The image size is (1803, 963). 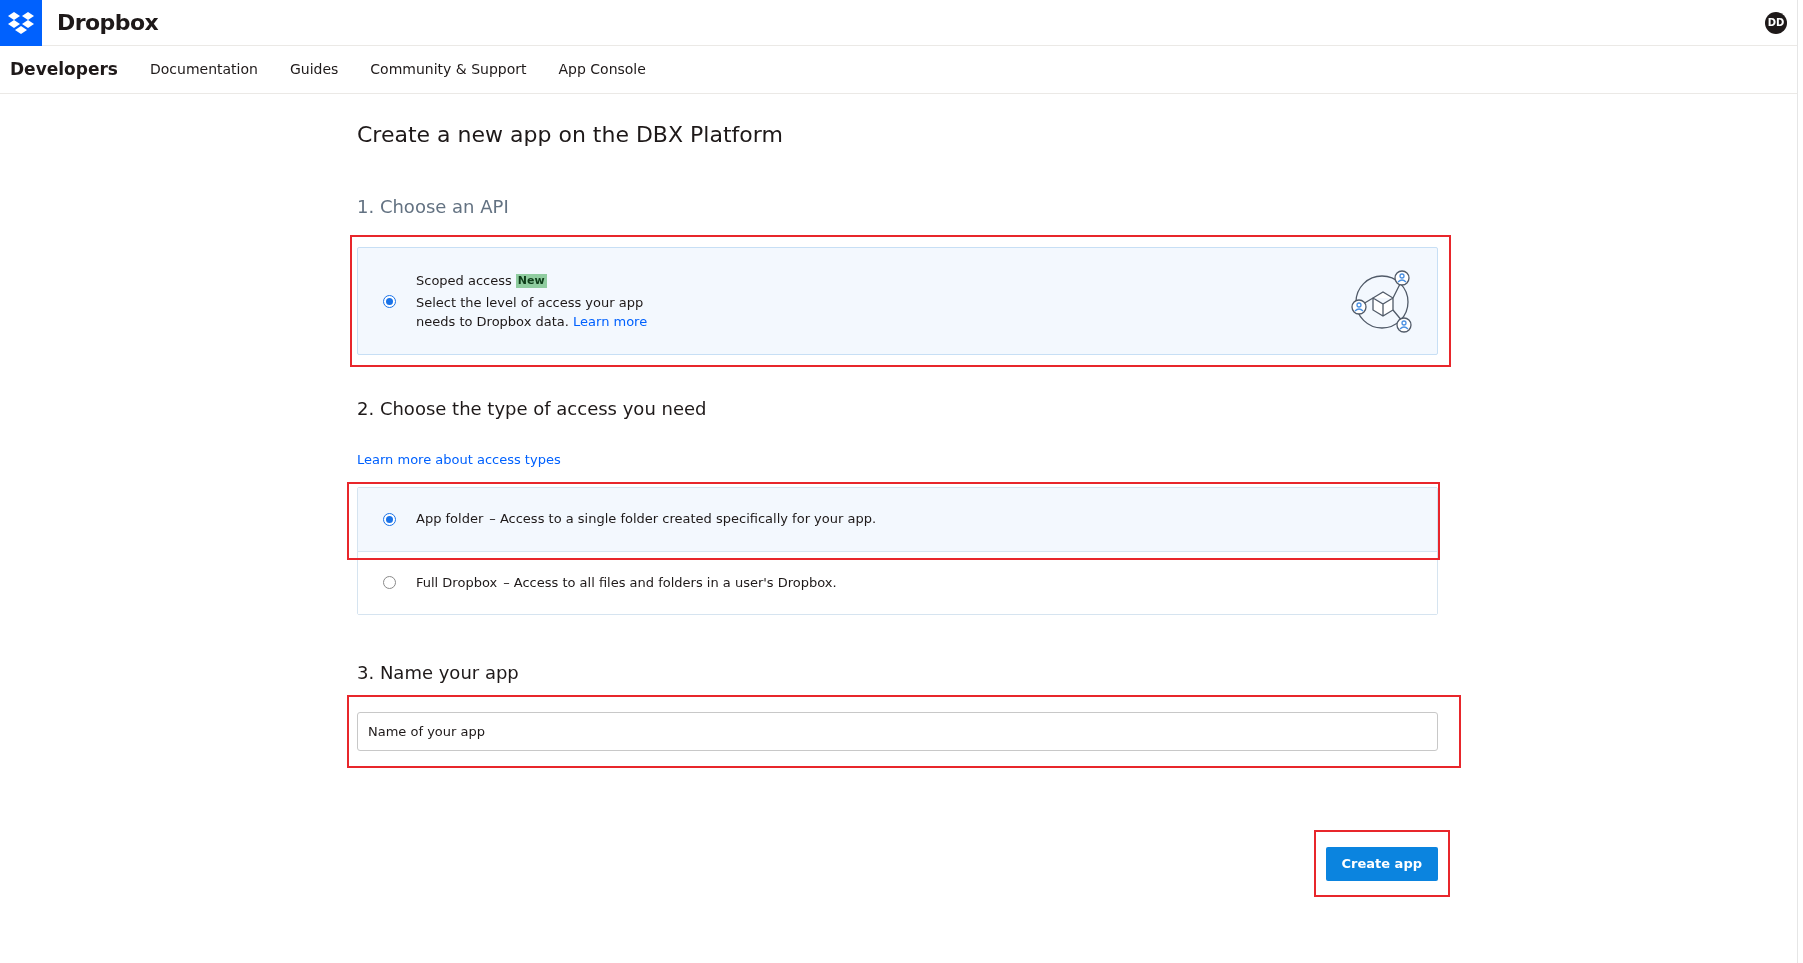 I want to click on section-heading: 3. Name your app, so click(x=438, y=672).